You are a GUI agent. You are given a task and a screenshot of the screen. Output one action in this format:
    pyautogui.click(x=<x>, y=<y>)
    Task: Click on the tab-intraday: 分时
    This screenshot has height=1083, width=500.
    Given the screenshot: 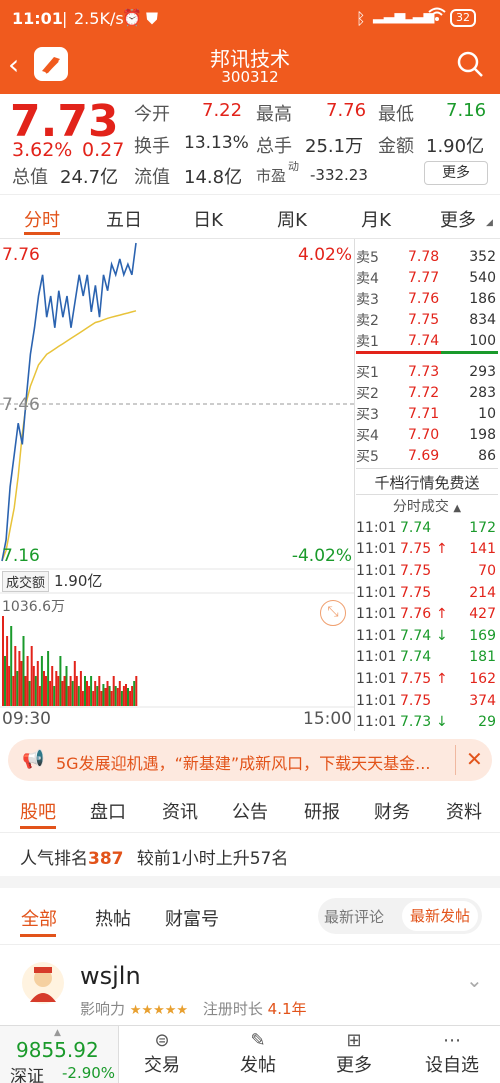 What is the action you would take?
    pyautogui.click(x=42, y=219)
    